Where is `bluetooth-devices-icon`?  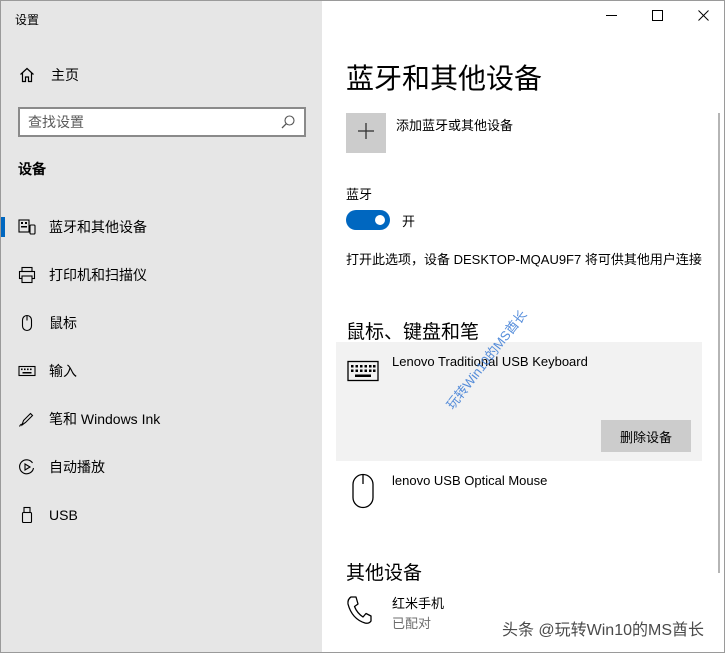 bluetooth-devices-icon is located at coordinates (27, 227).